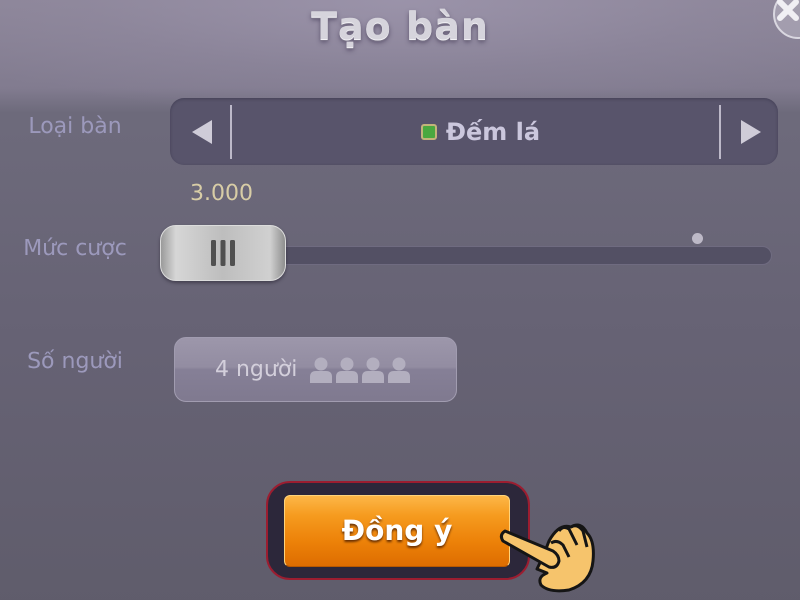 This screenshot has width=800, height=600. What do you see at coordinates (75, 361) in the screenshot?
I see `field-label: Số người` at bounding box center [75, 361].